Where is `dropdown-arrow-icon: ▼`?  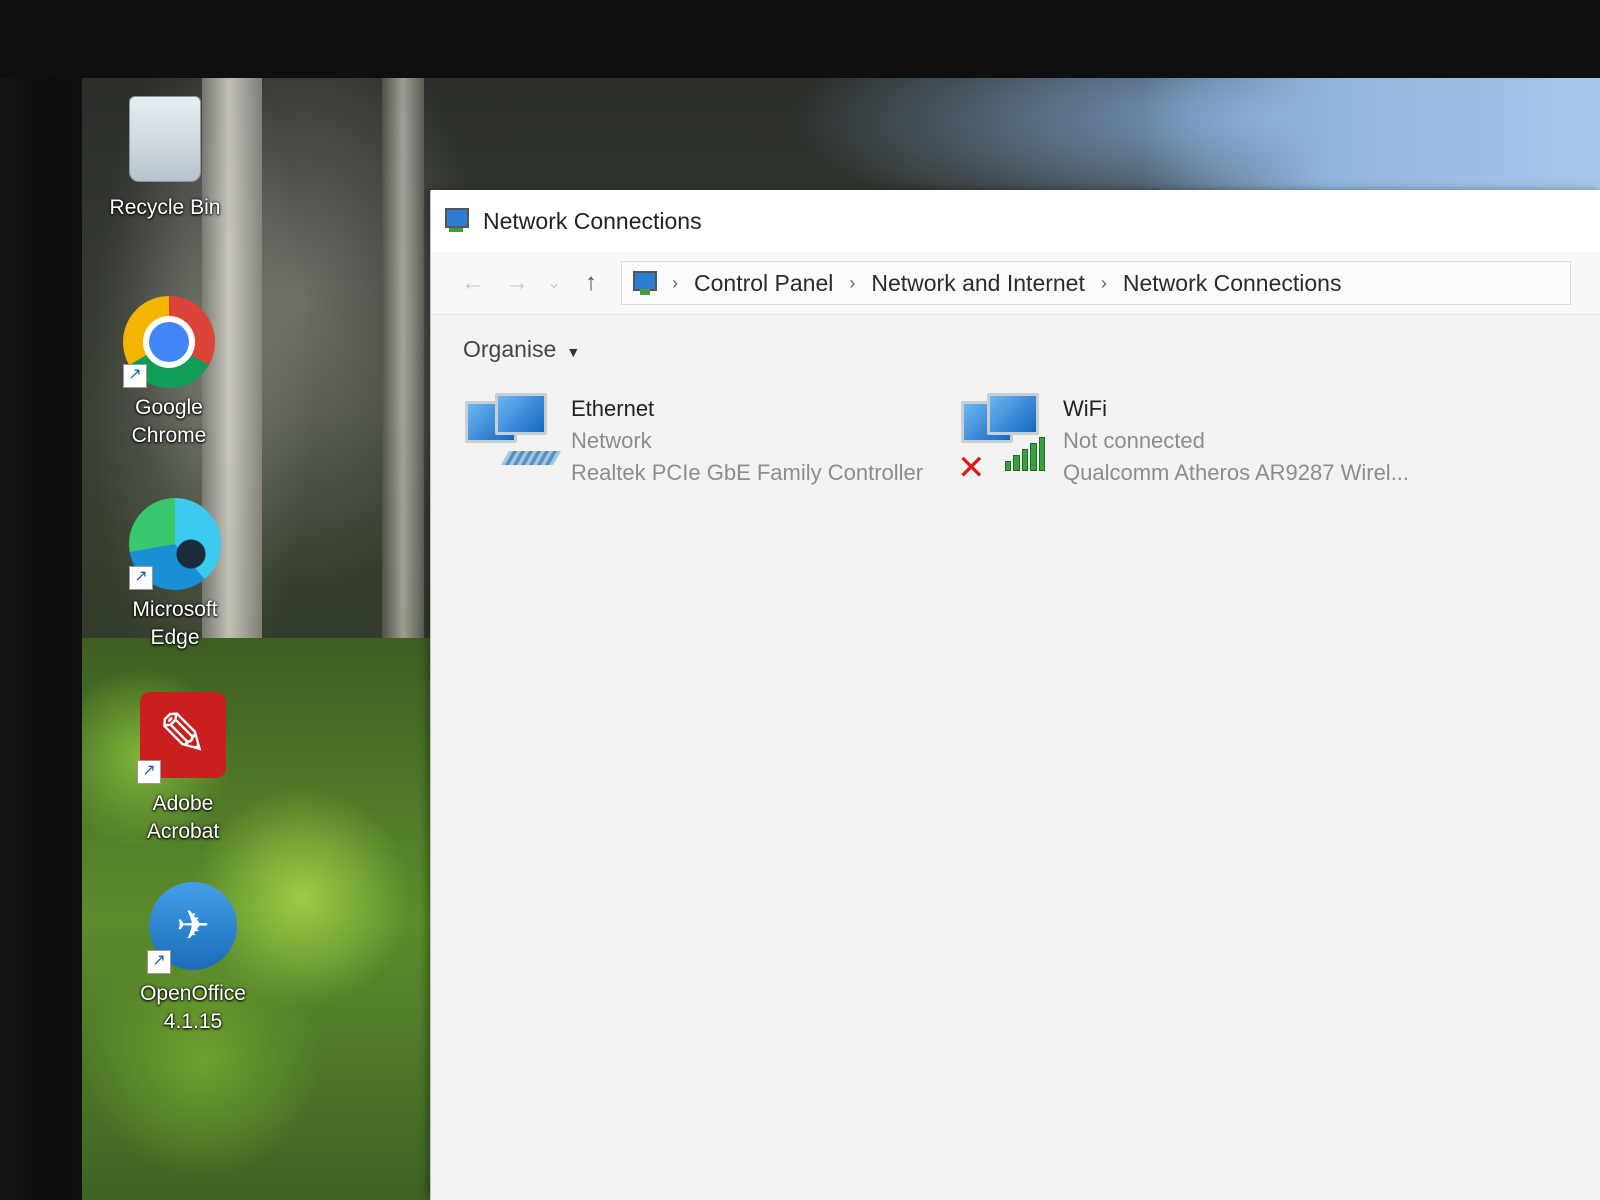
dropdown-arrow-icon: ▼ is located at coordinates (573, 351).